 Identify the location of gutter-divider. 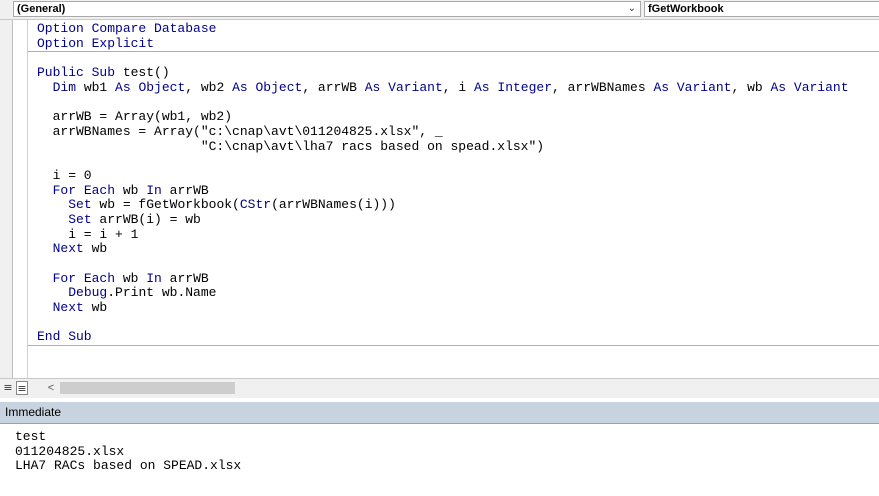
(27, 199).